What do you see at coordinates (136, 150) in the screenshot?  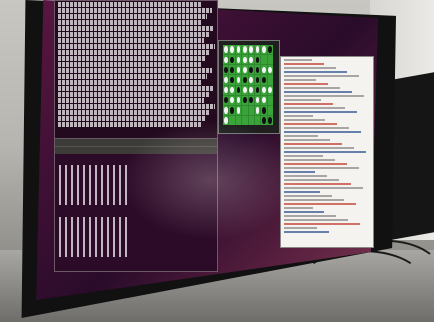 I see `terminal-menu-bar` at bounding box center [136, 150].